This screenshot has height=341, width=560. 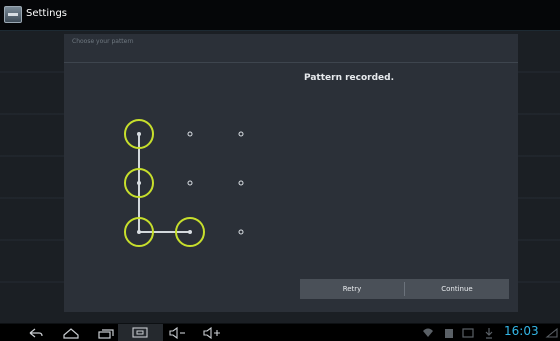 I want to click on navigation-bar, so click(x=280, y=332).